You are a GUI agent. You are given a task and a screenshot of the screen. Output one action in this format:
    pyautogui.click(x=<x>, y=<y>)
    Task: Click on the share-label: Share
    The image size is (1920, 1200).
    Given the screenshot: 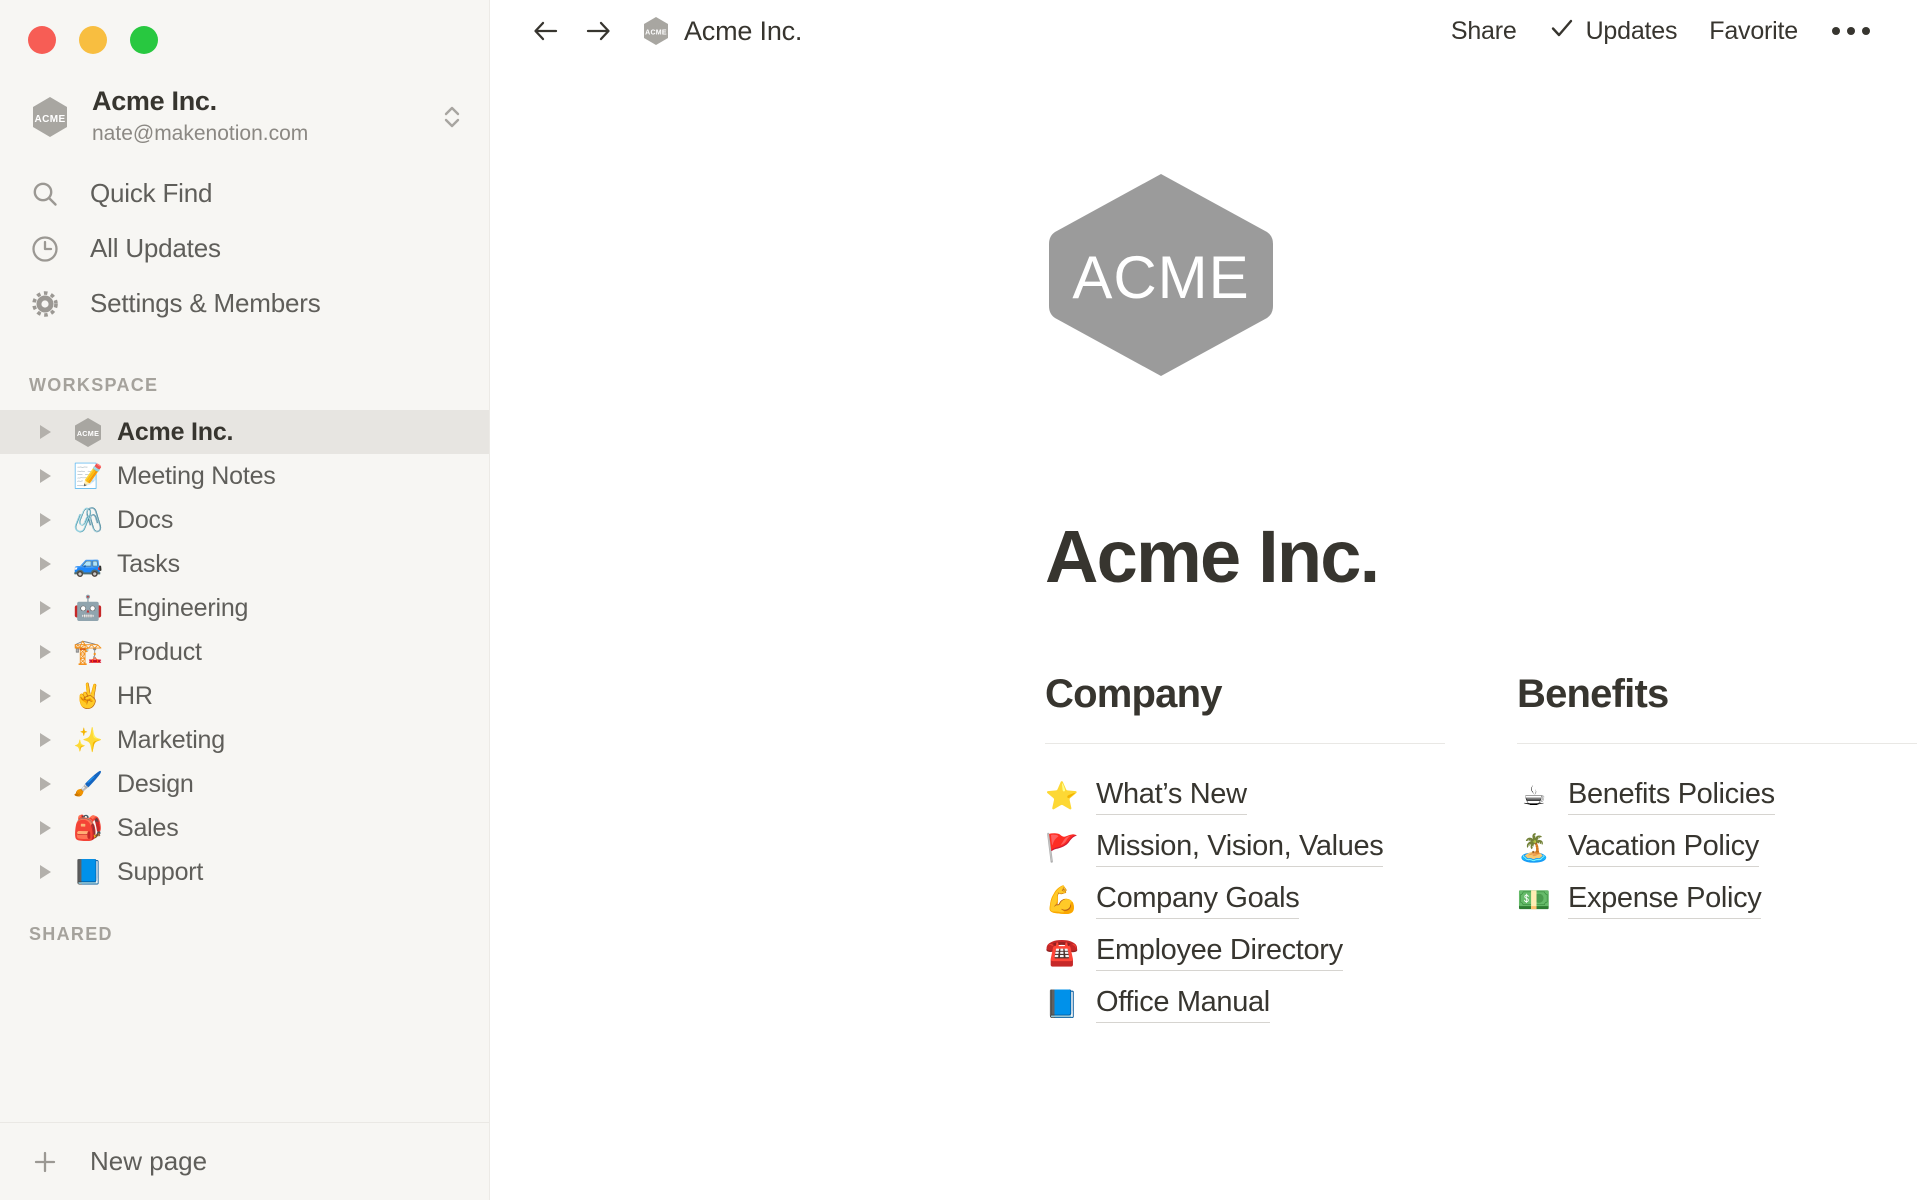 What is the action you would take?
    pyautogui.click(x=1483, y=30)
    